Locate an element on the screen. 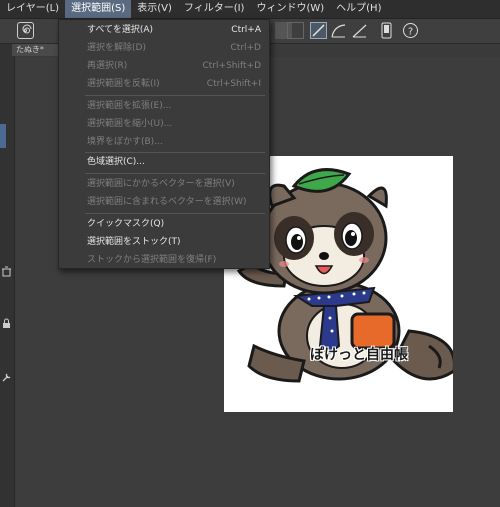 The height and width of the screenshot is (507, 500). menu-window: ウィンドウ(W) is located at coordinates (290, 9).